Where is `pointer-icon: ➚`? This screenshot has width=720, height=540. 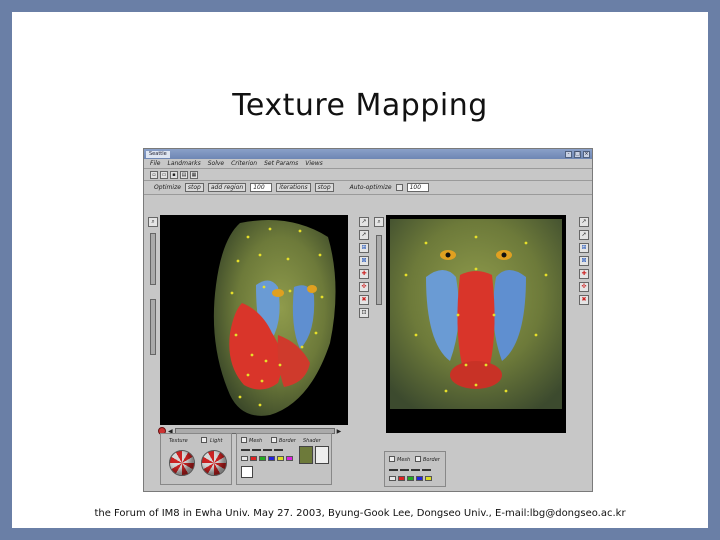
pointer-icon: ➚ is located at coordinates (364, 235).